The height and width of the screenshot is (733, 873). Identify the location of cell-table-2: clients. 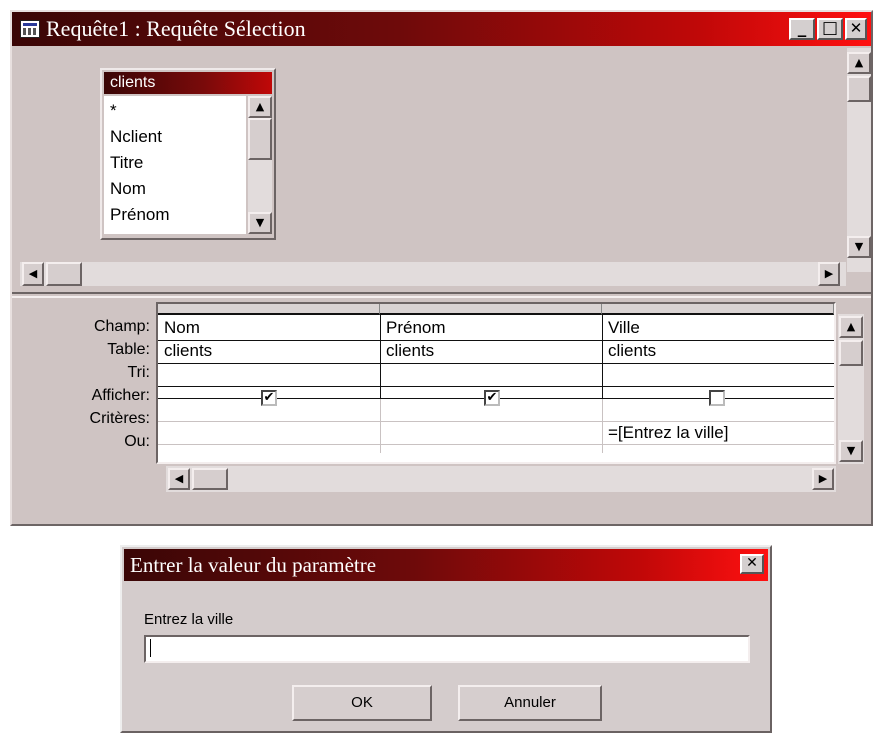
(491, 351).